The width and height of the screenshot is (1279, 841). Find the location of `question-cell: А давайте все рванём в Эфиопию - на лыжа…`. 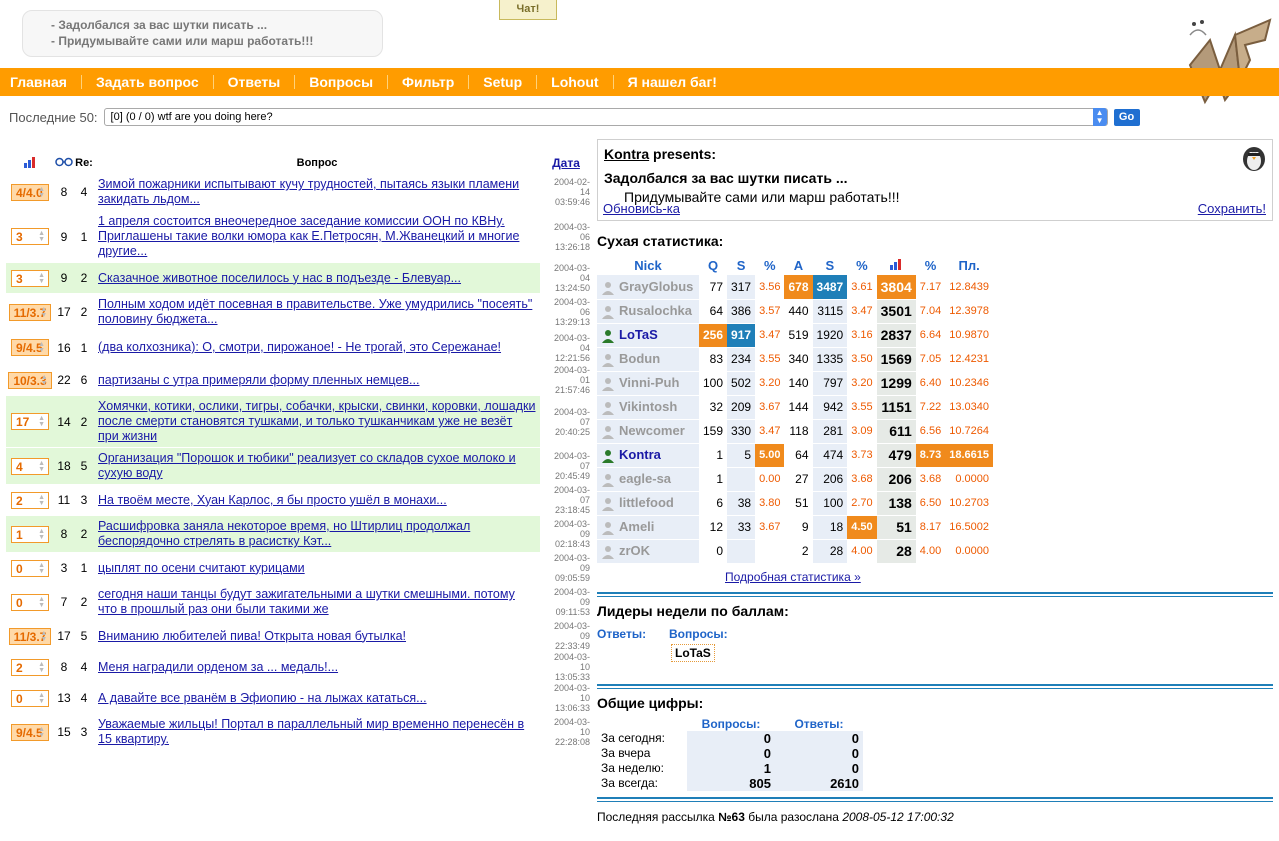

question-cell: А давайте все рванём в Эфиопию - на лыжа… is located at coordinates (317, 698).